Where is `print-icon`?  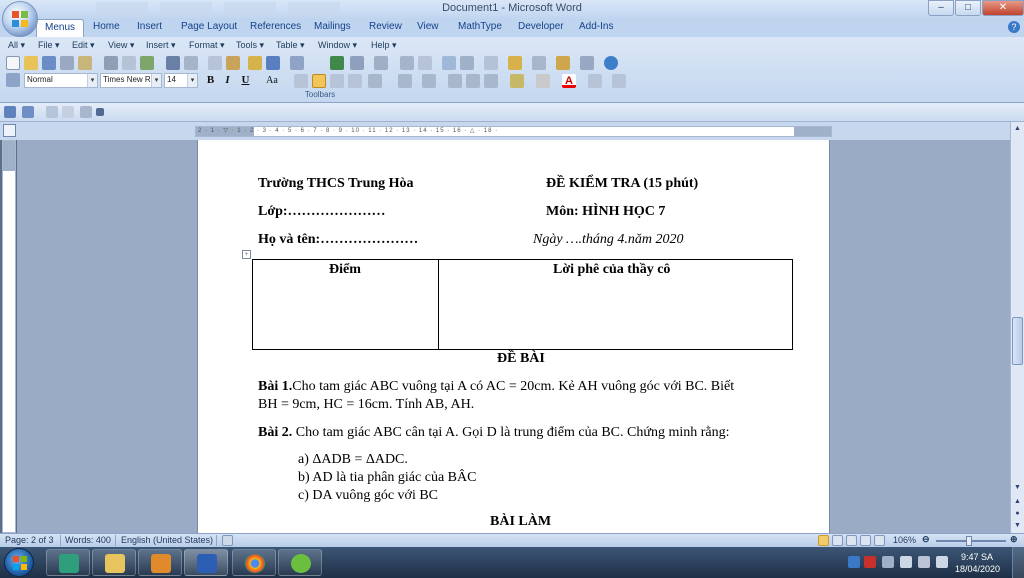 print-icon is located at coordinates (111, 63).